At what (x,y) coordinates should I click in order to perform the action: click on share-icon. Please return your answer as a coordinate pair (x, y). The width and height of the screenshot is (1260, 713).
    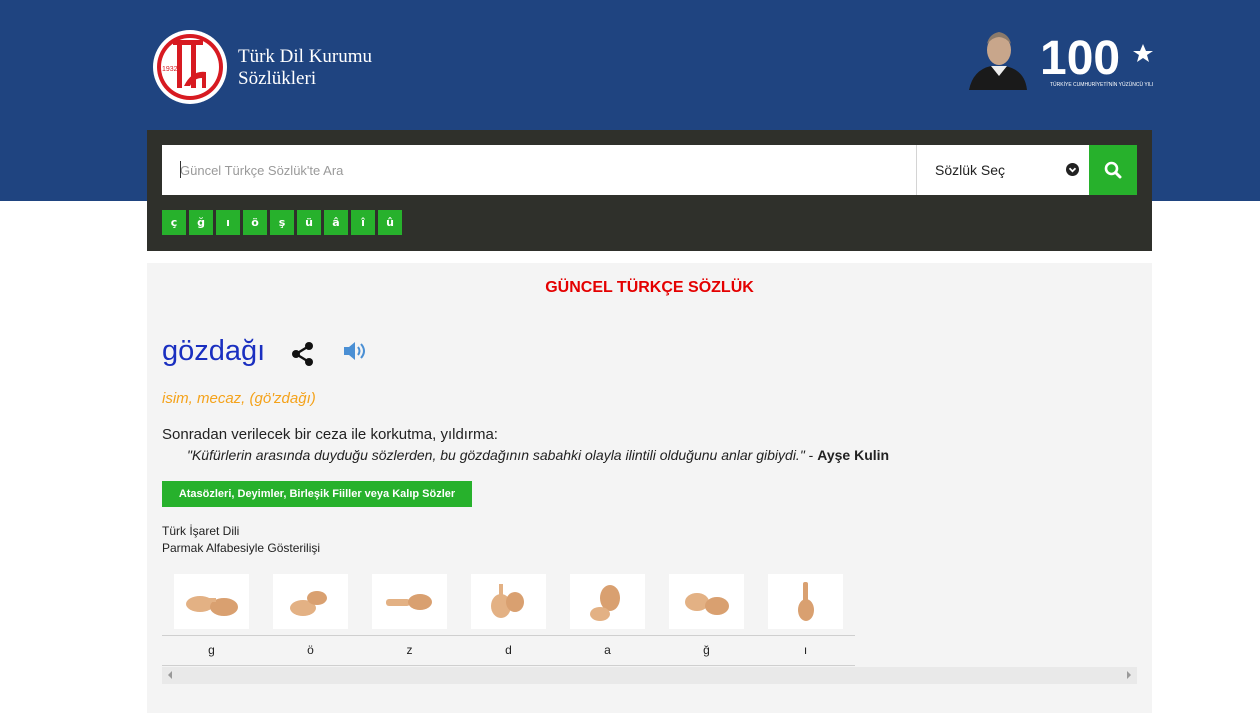
    Looking at the image, I should click on (303, 354).